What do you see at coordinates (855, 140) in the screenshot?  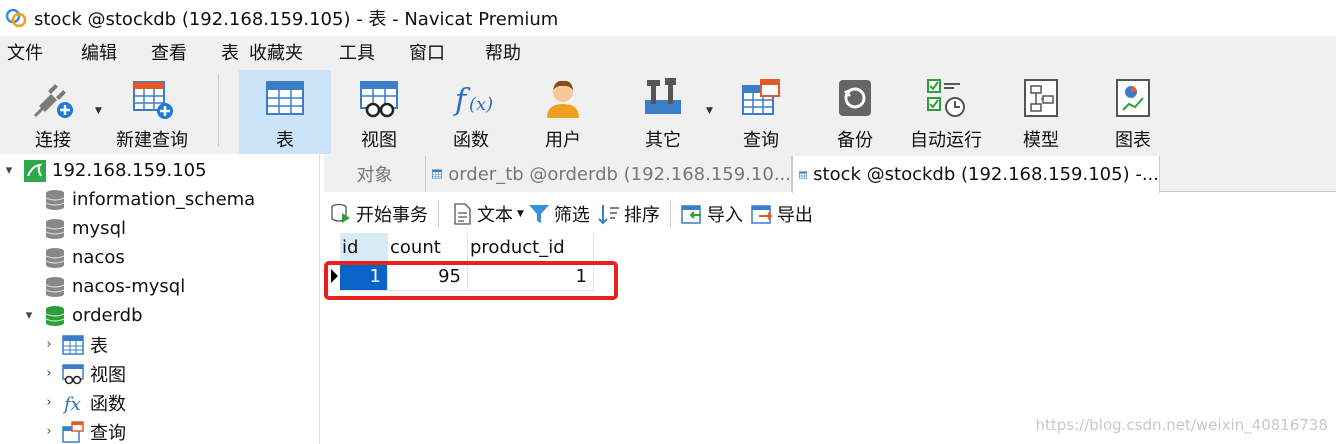 I see `backup-label: 备份` at bounding box center [855, 140].